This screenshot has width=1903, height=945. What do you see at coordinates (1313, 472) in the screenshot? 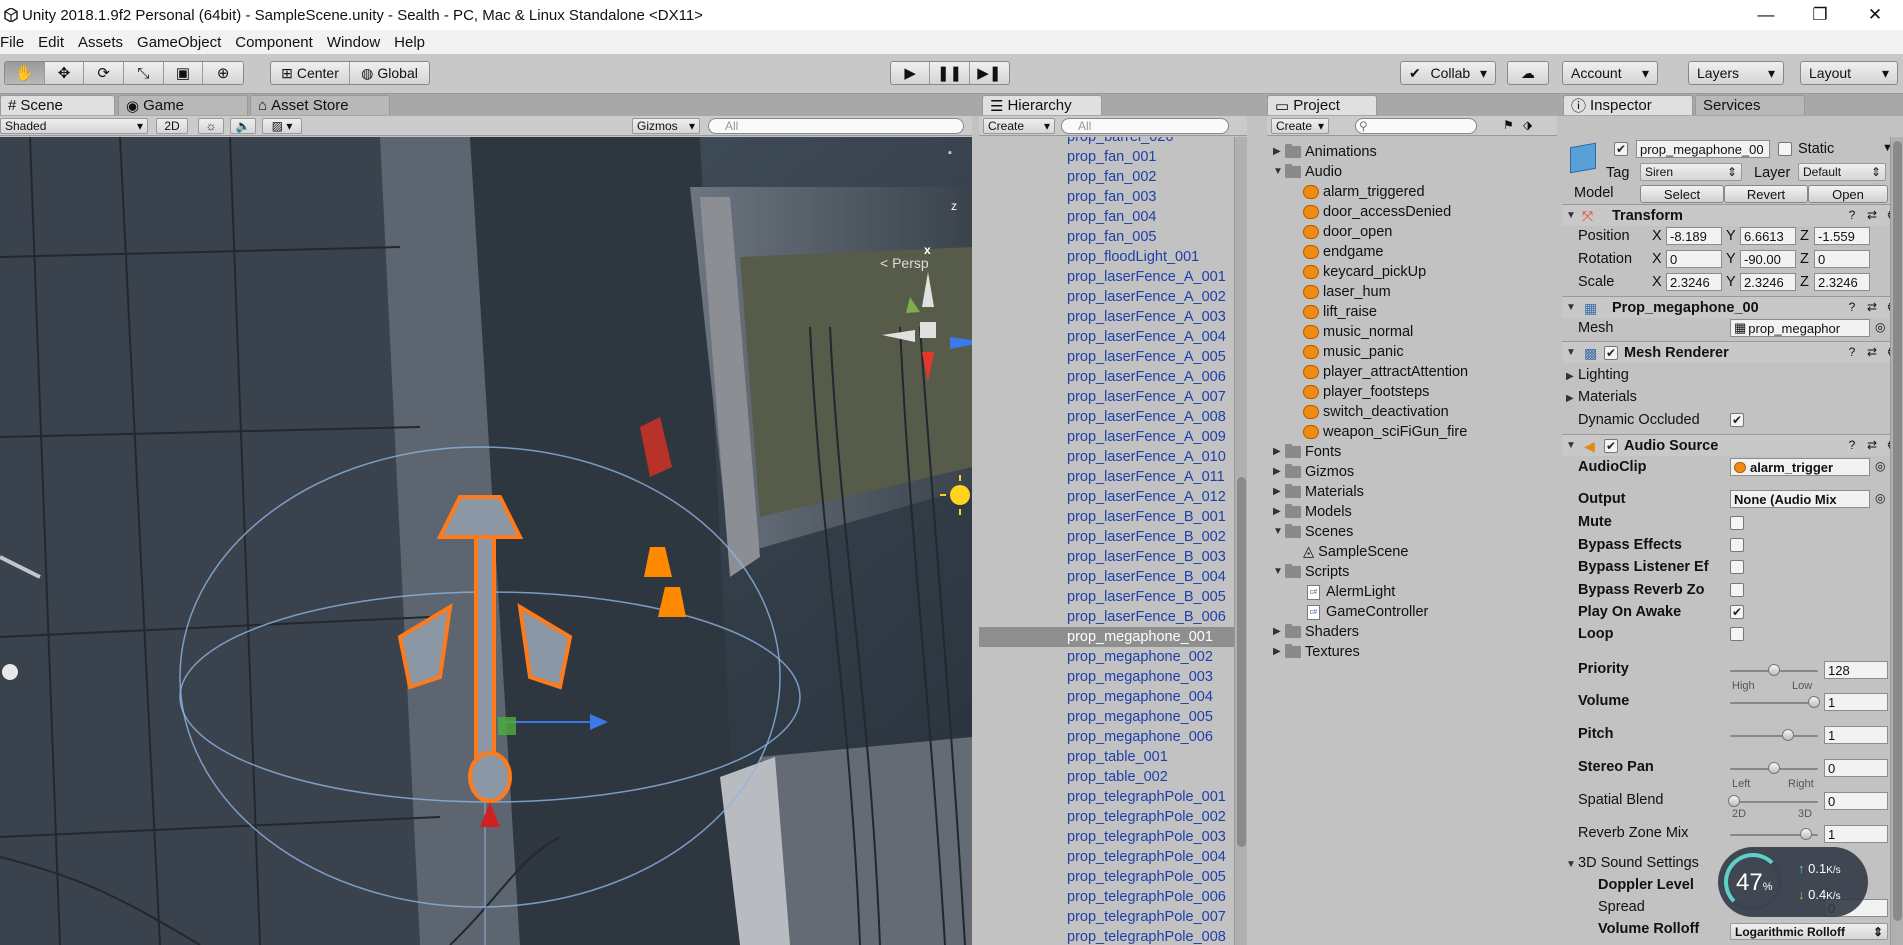
I see `folder-gizmos: ▶ Gizmos` at bounding box center [1313, 472].